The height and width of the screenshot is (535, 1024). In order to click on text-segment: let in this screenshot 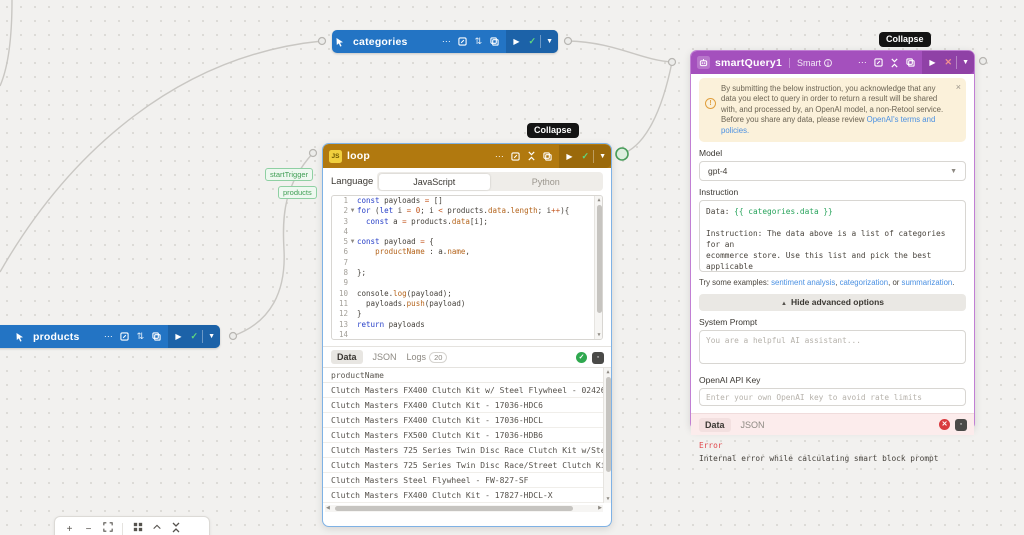, I will do `click(386, 211)`.